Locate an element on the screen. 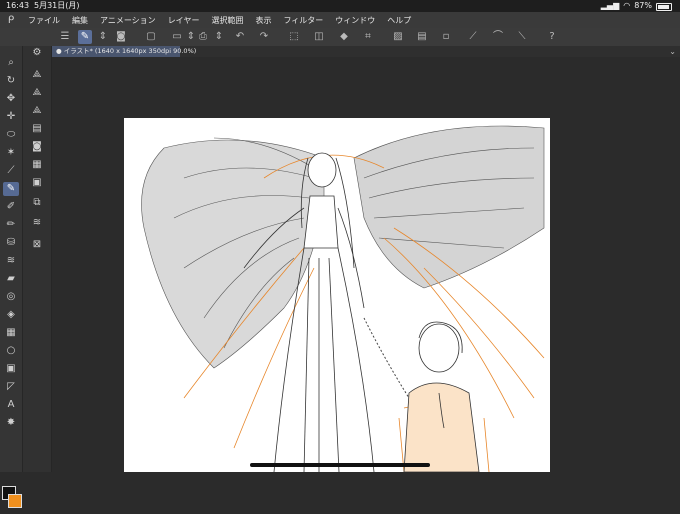  status-time: 16:43 is located at coordinates (18, 5).